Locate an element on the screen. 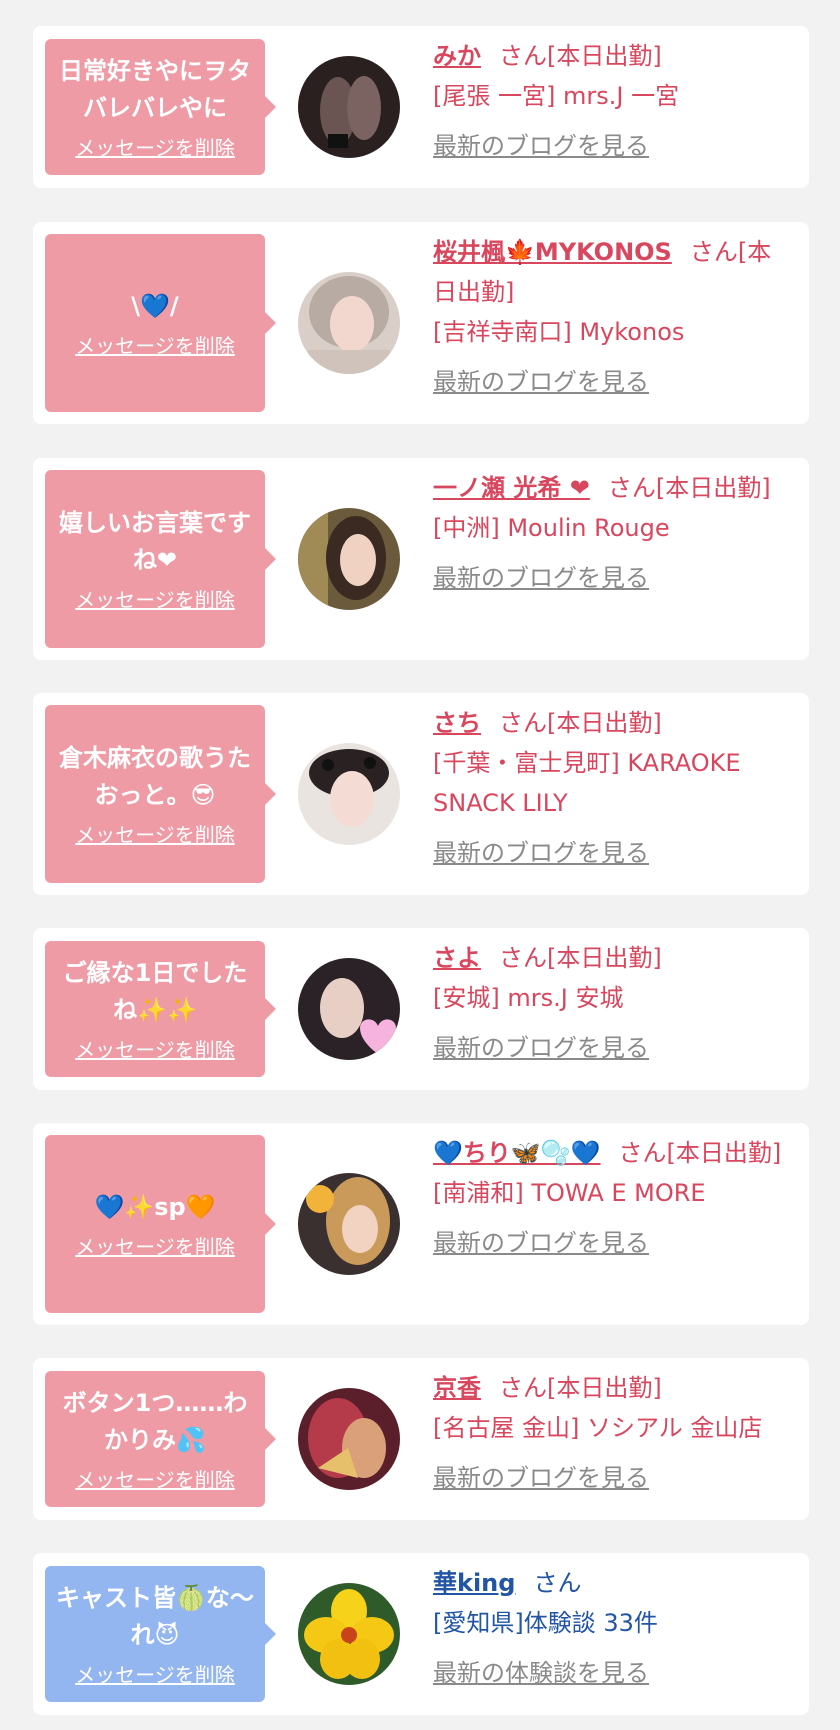 The width and height of the screenshot is (840, 1730). shop-name: [安城] mrs.J 安城 is located at coordinates (528, 998).